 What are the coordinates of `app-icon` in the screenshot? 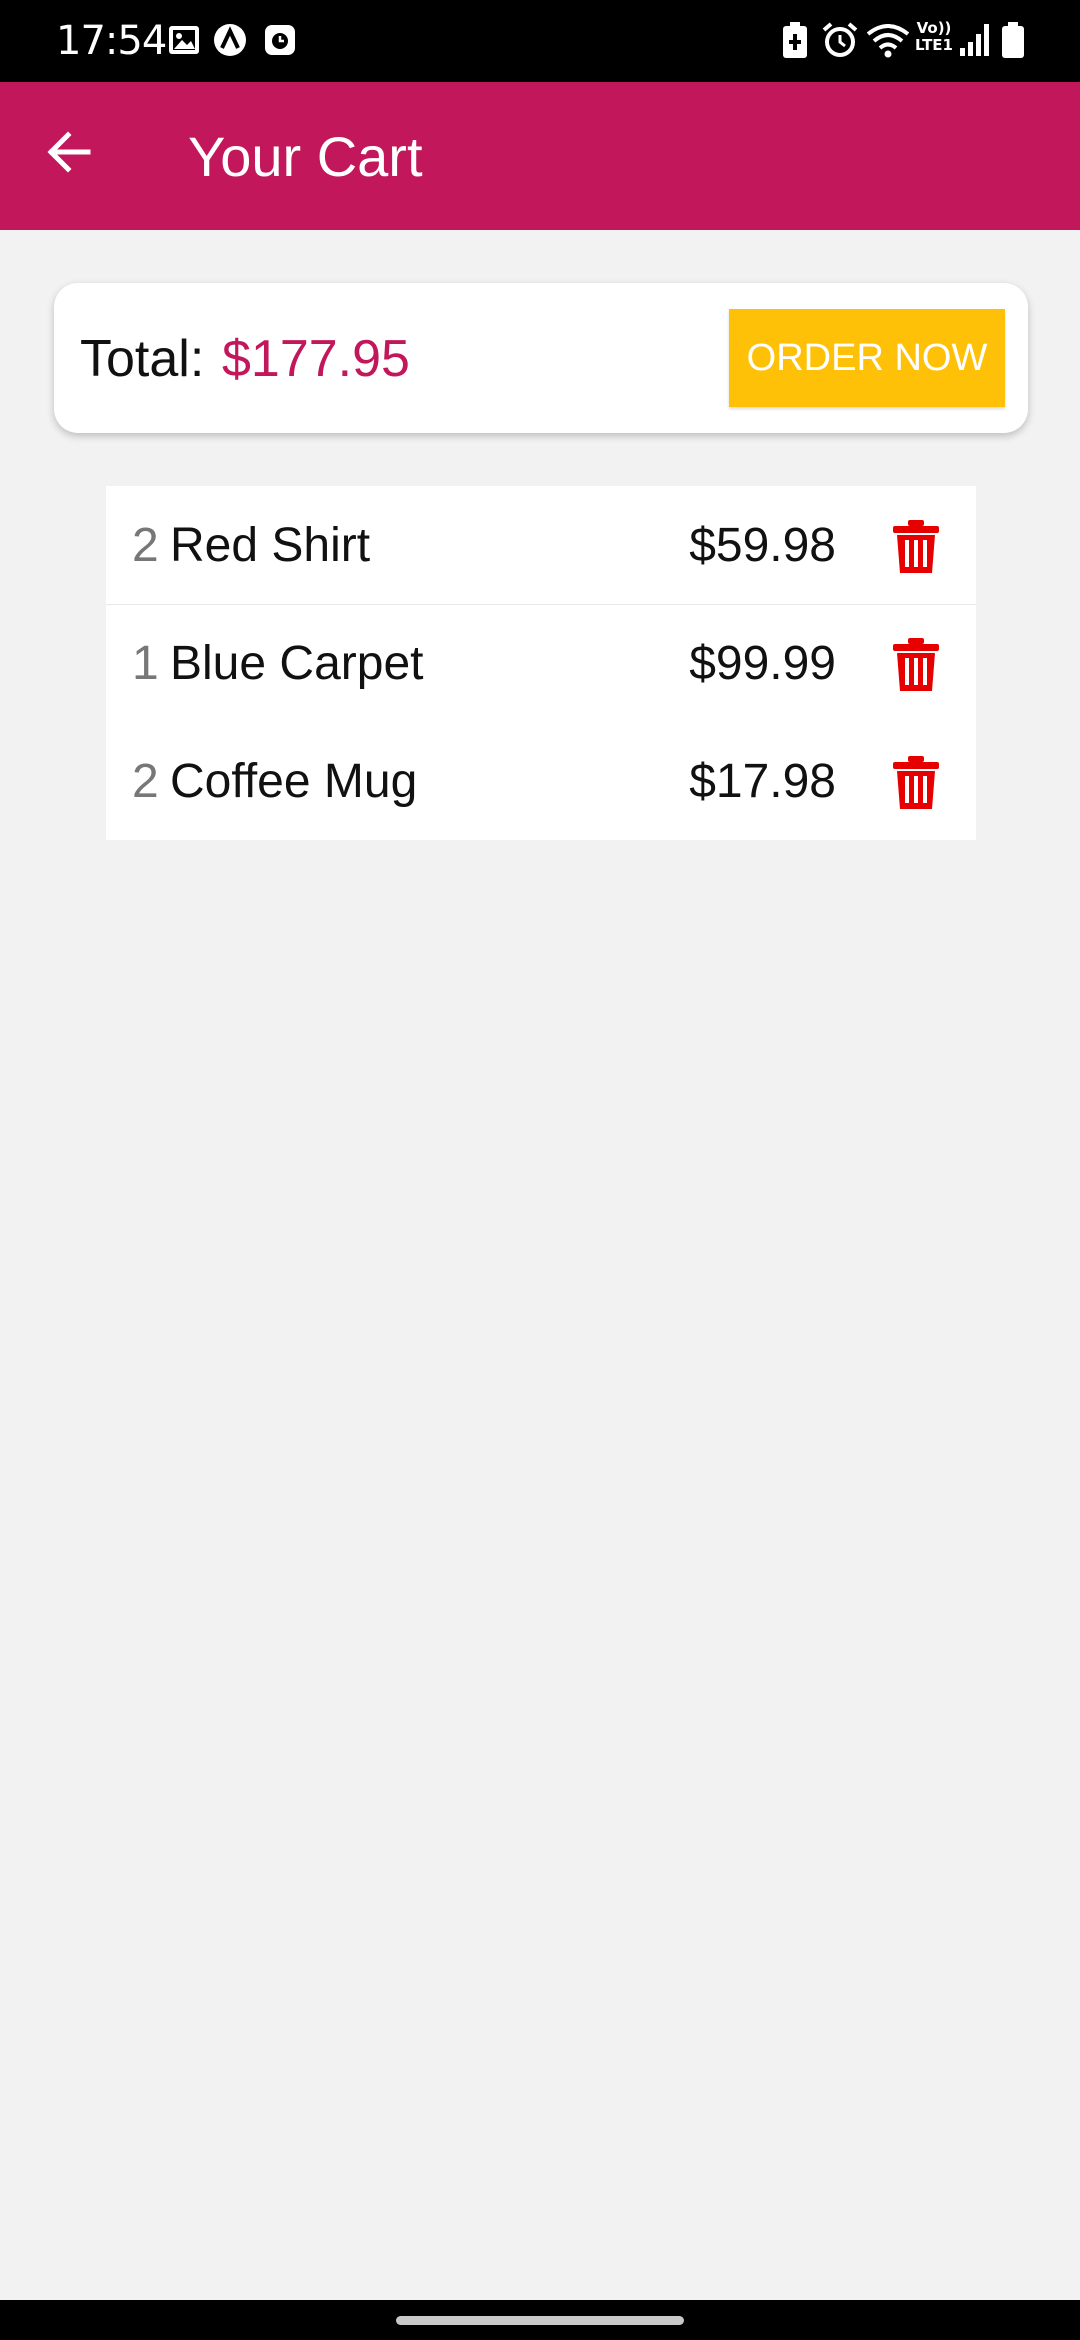 It's located at (230, 40).